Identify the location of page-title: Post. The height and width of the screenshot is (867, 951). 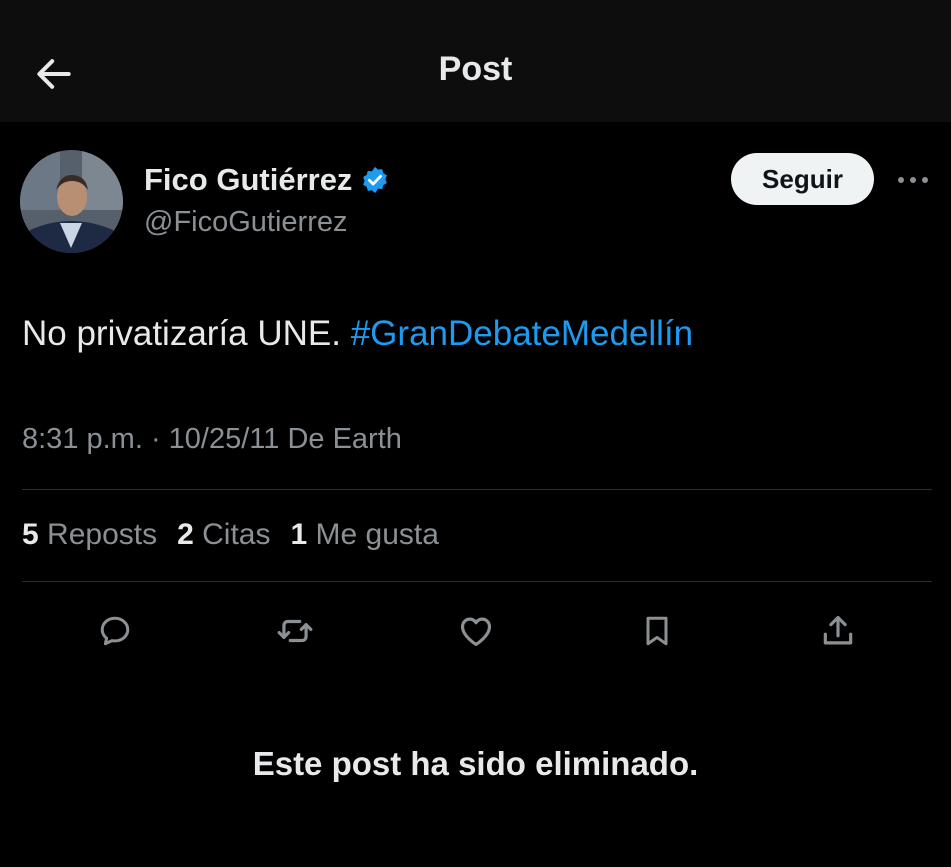
(475, 69).